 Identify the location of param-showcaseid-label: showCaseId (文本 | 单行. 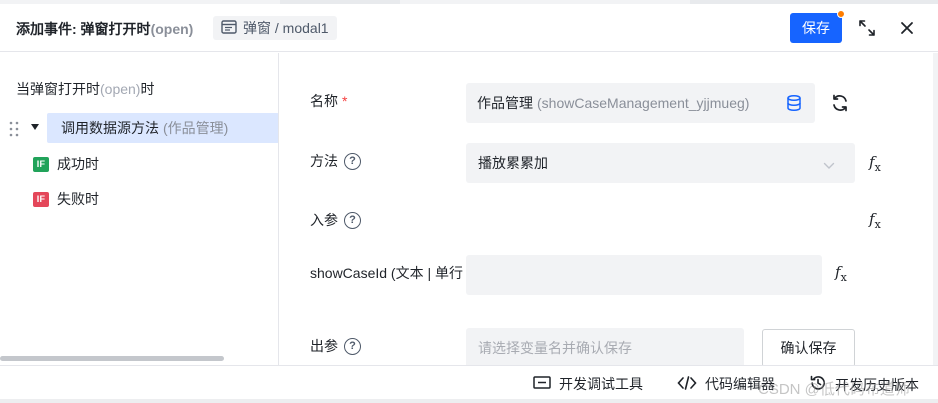
(386, 273).